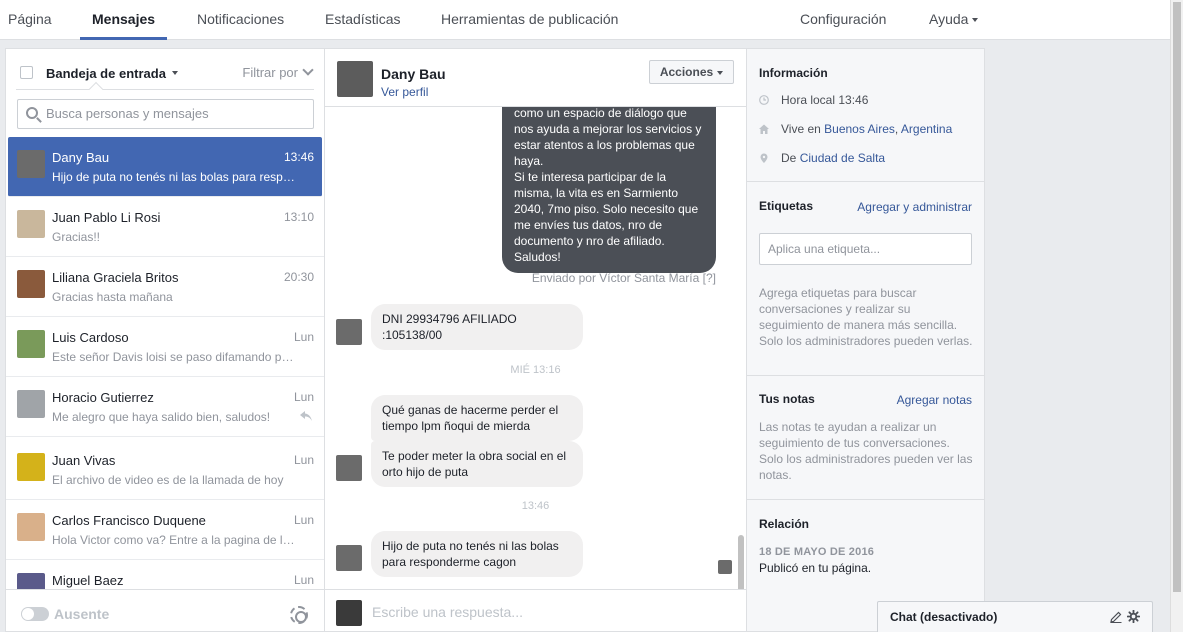 This screenshot has height=632, width=1183. I want to click on help-label: Ayuda, so click(949, 19).